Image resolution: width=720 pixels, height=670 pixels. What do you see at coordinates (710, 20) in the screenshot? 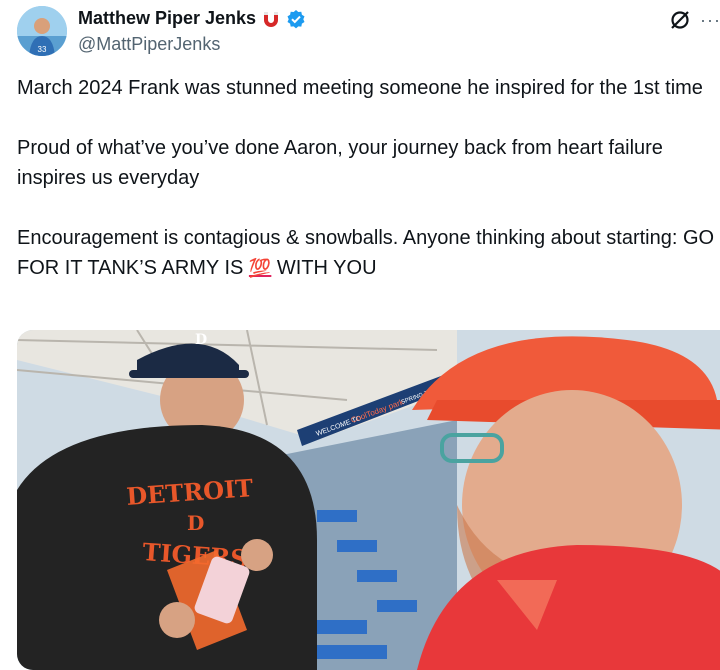
I see `more-icon: ···` at bounding box center [710, 20].